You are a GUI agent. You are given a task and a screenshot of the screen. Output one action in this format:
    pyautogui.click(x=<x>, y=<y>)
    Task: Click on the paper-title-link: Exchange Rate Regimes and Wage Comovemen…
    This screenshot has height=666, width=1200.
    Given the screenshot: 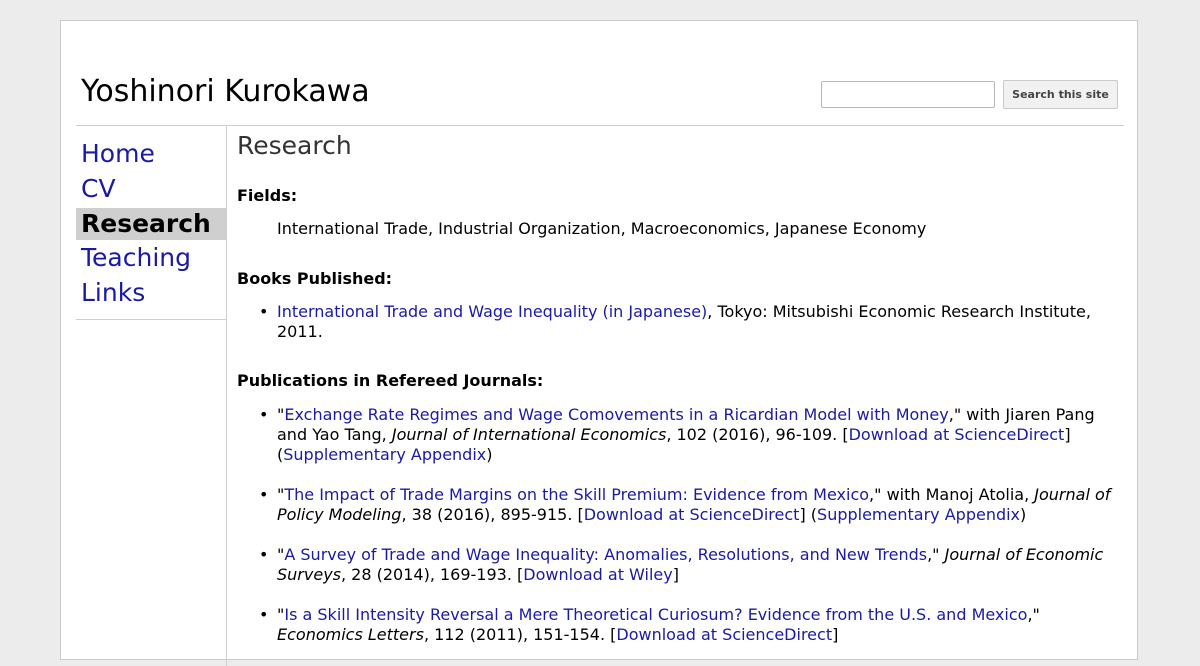 What is the action you would take?
    pyautogui.click(x=616, y=414)
    